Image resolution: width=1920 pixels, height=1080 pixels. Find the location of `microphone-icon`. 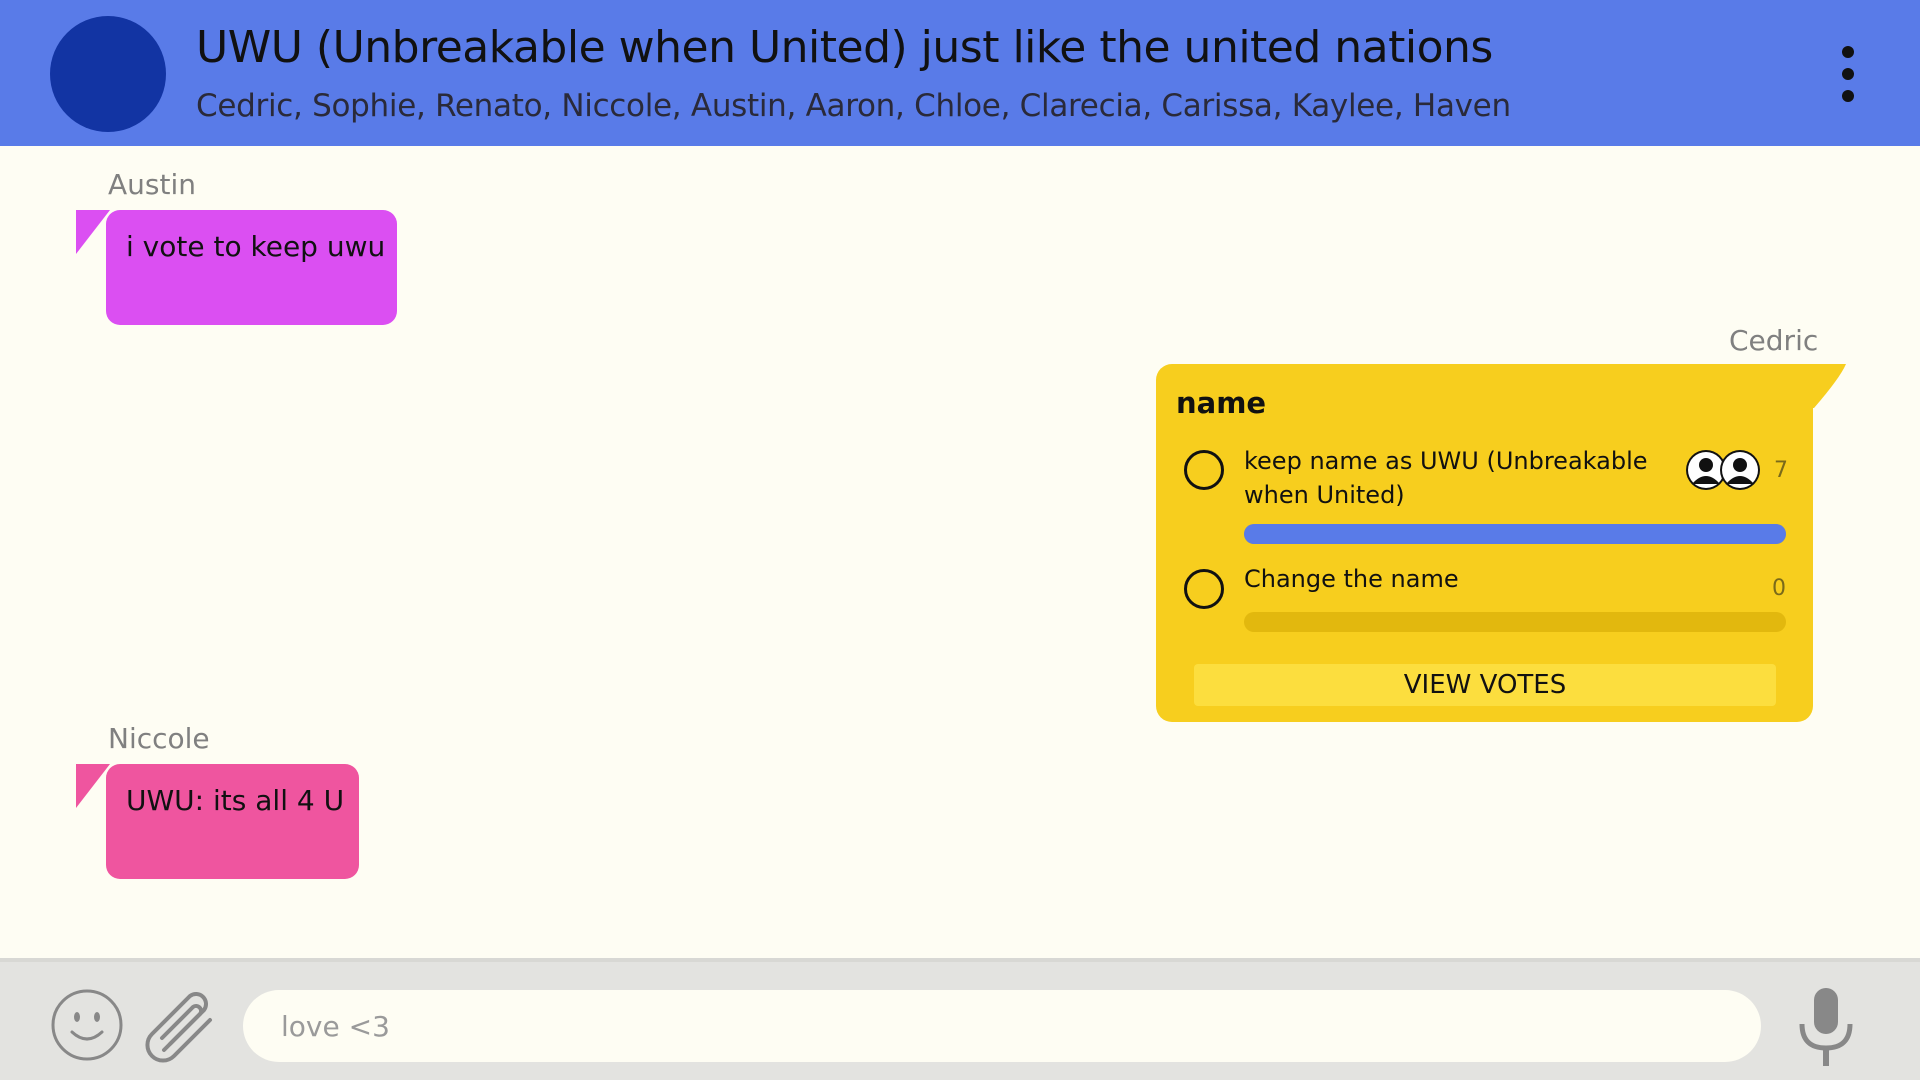

microphone-icon is located at coordinates (1826, 1028).